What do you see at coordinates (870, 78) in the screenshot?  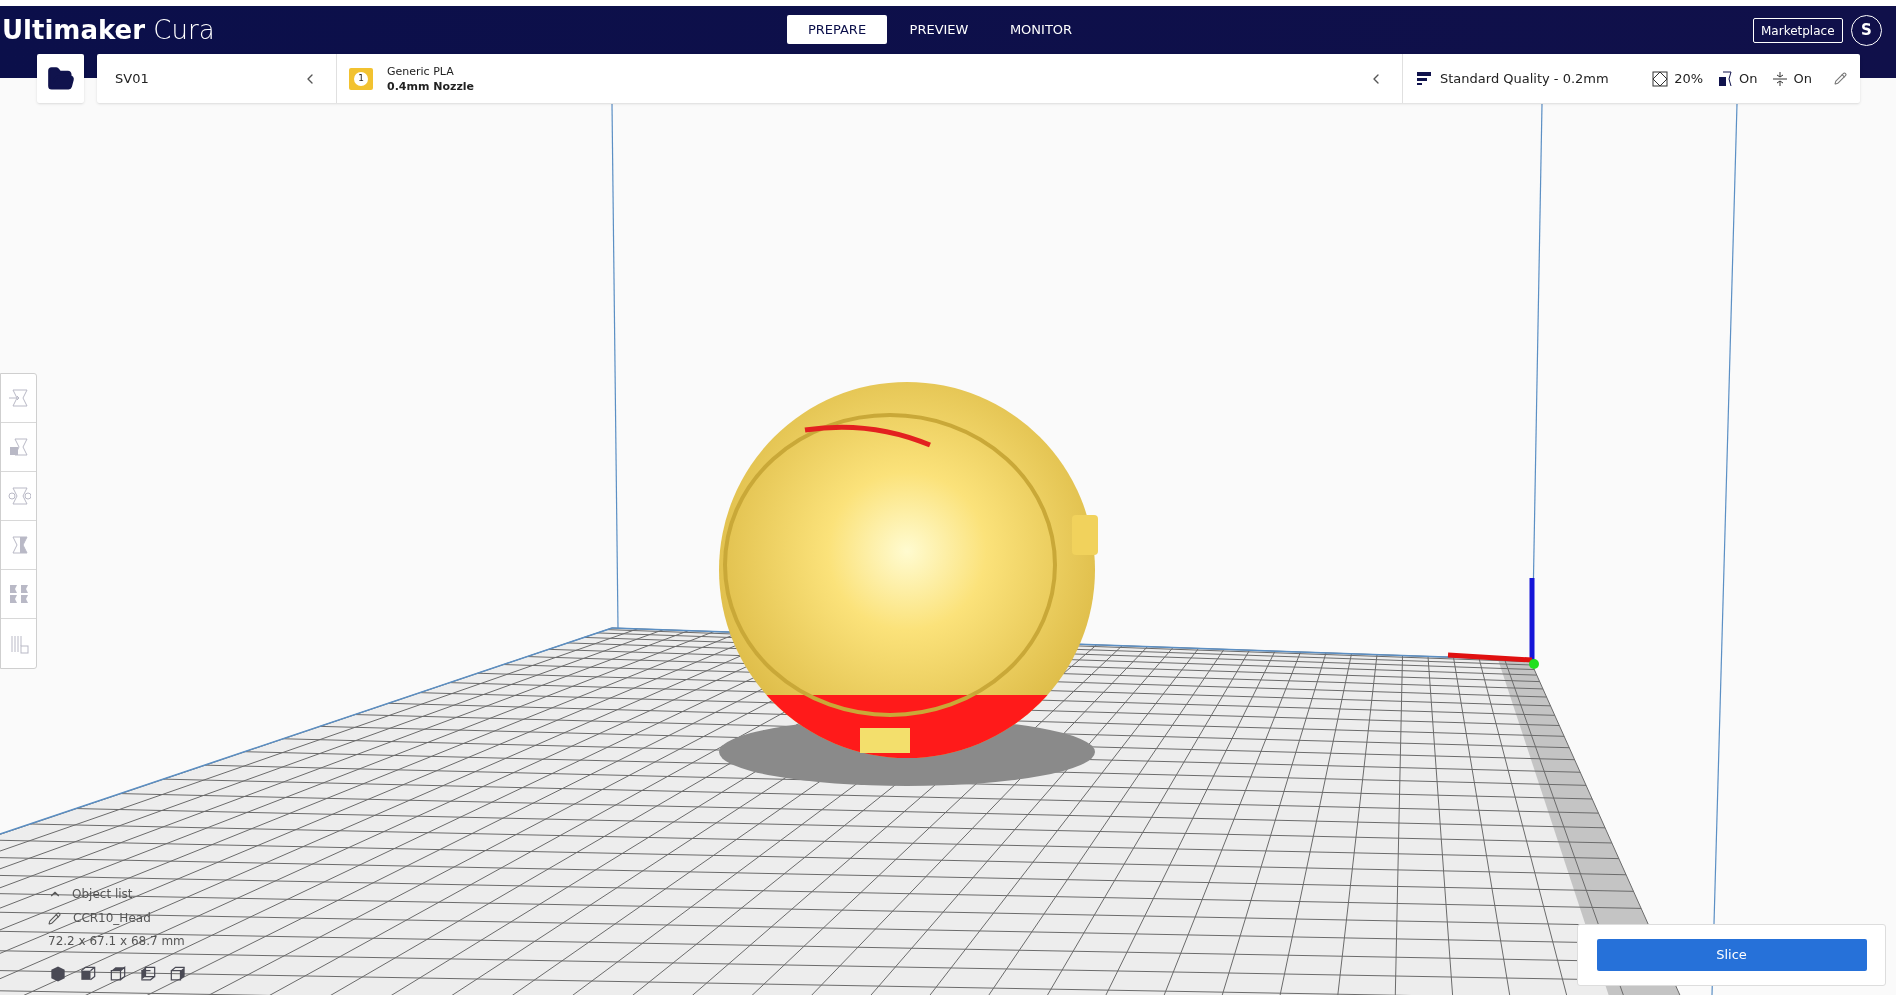 I see `material-selector: 1 Generic PLA 0.4mm Nozzle` at bounding box center [870, 78].